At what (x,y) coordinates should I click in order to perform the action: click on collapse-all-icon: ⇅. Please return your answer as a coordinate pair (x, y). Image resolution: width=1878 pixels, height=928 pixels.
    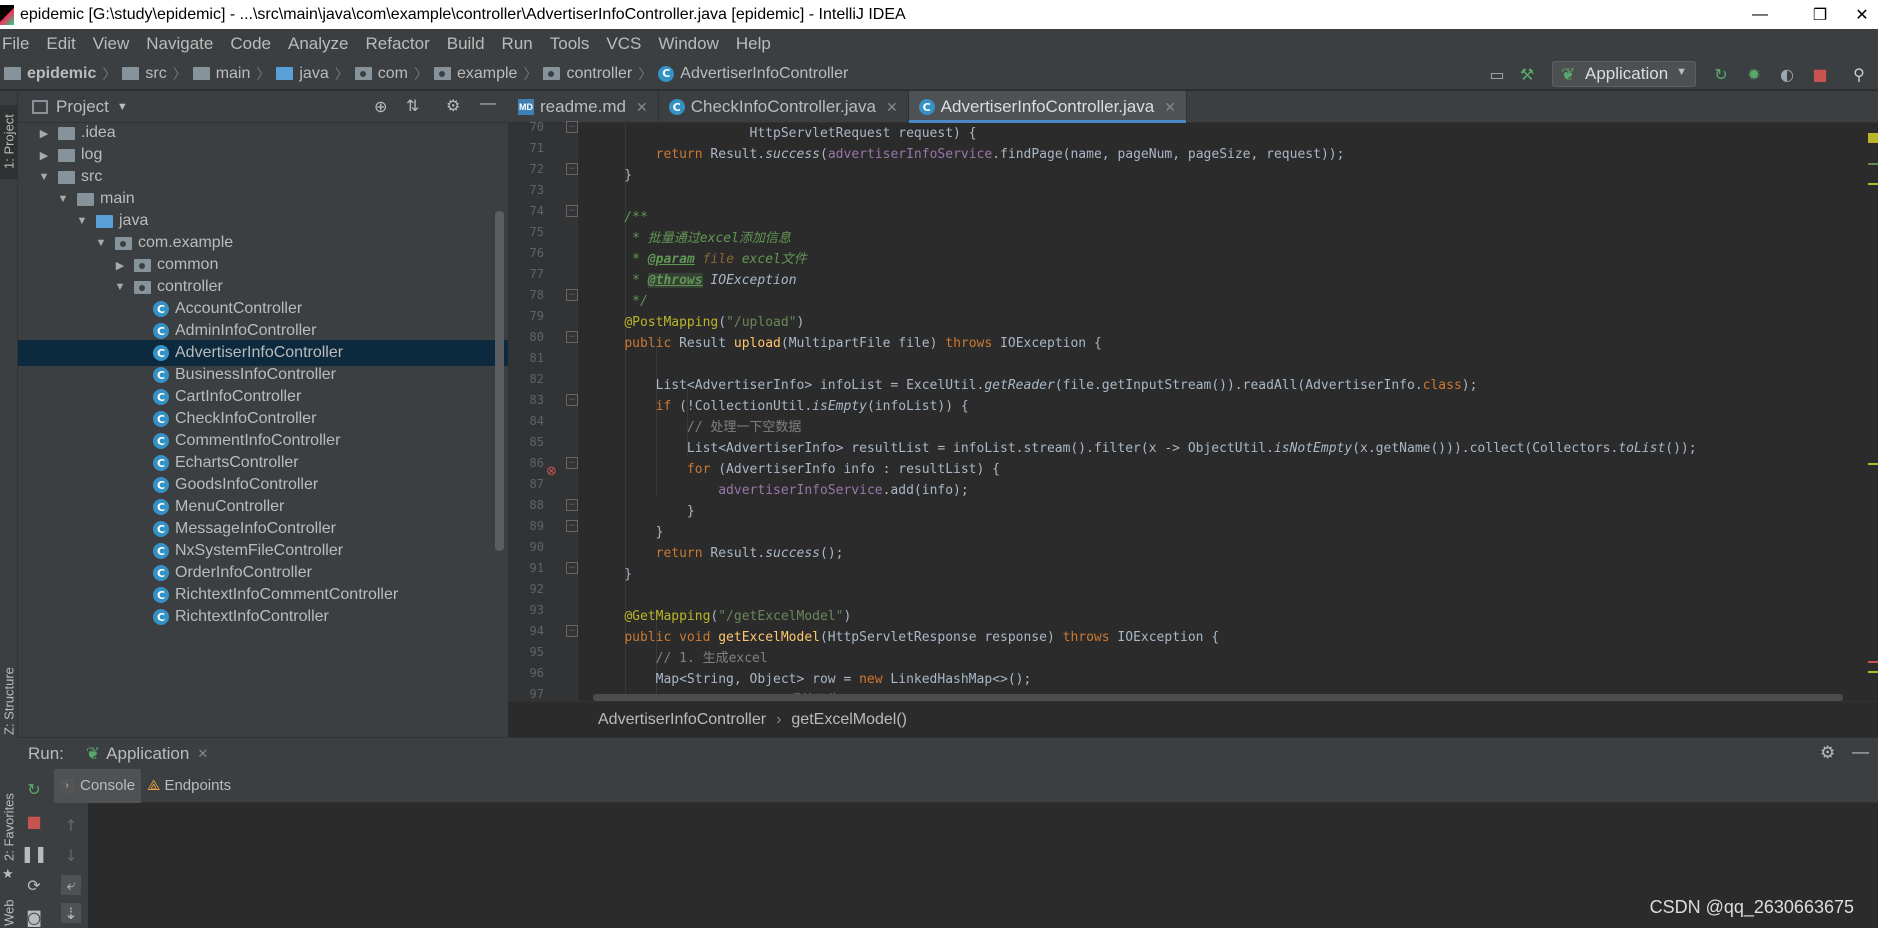
    Looking at the image, I should click on (412, 106).